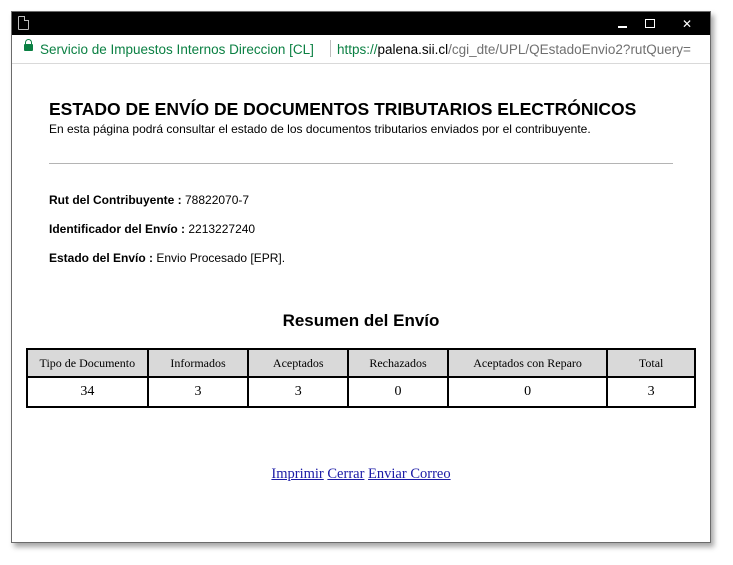  Describe the element at coordinates (297, 474) in the screenshot. I see `print-link: Imprimir` at that location.